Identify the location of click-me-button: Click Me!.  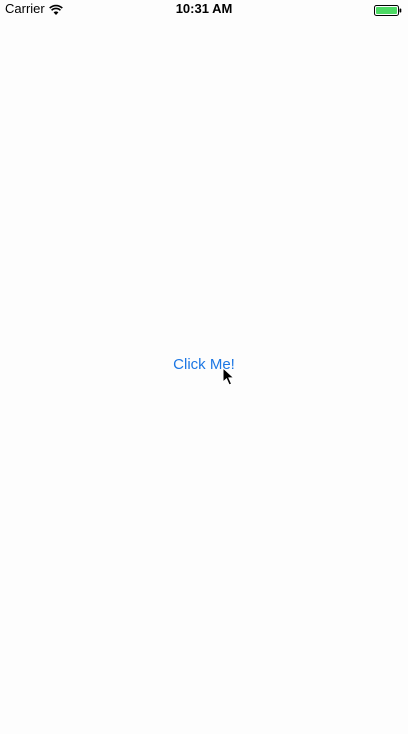
(204, 365).